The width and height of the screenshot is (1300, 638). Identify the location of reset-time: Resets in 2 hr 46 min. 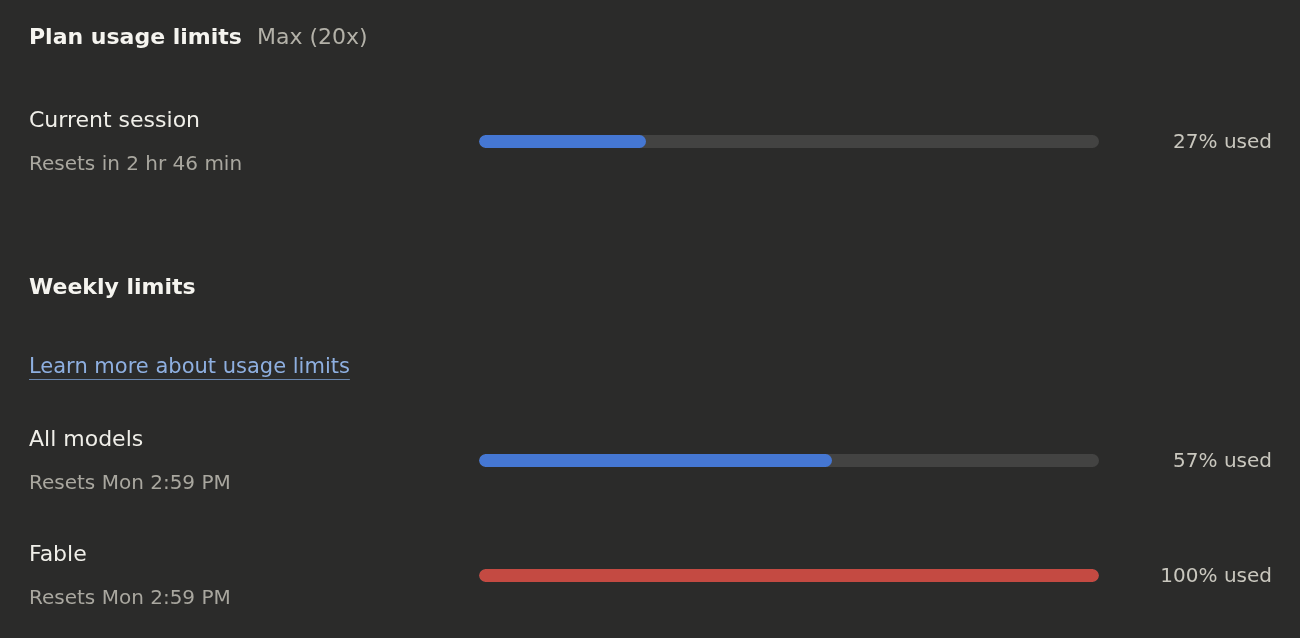
(136, 163).